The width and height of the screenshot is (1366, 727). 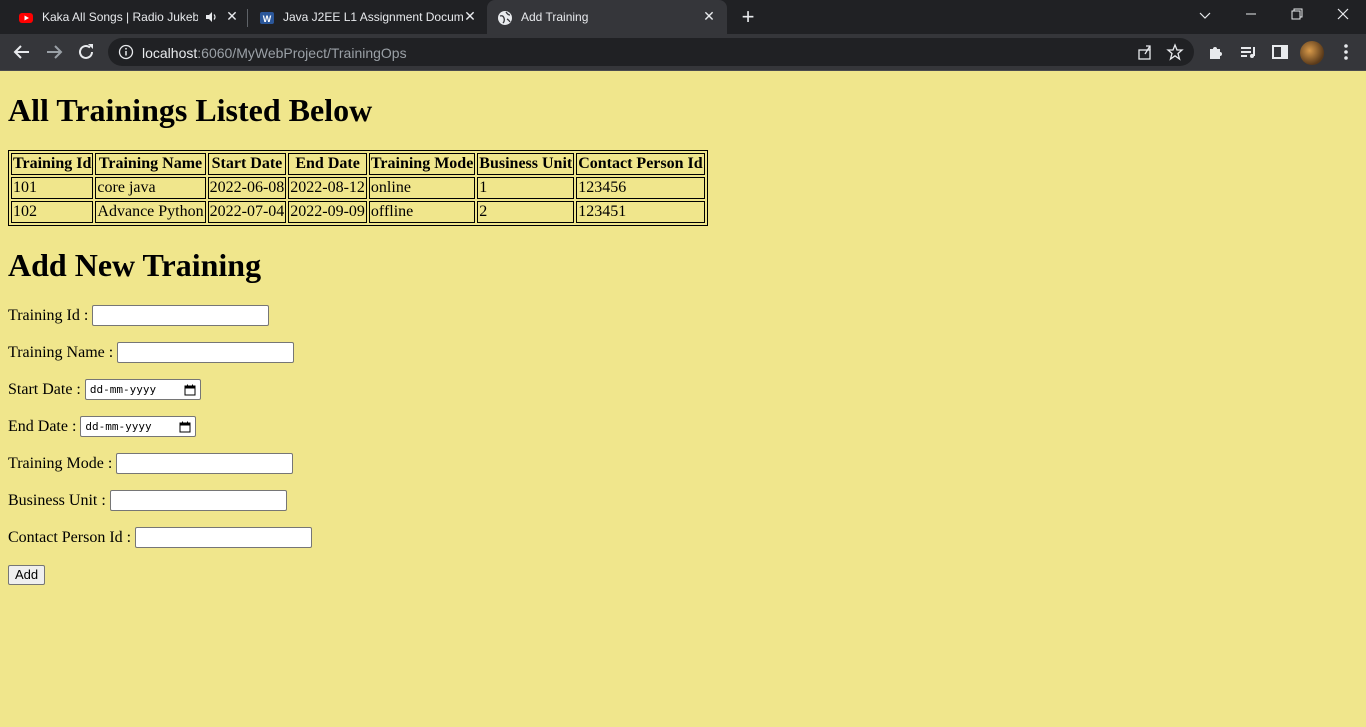 What do you see at coordinates (1343, 15) in the screenshot?
I see `close-window-icon` at bounding box center [1343, 15].